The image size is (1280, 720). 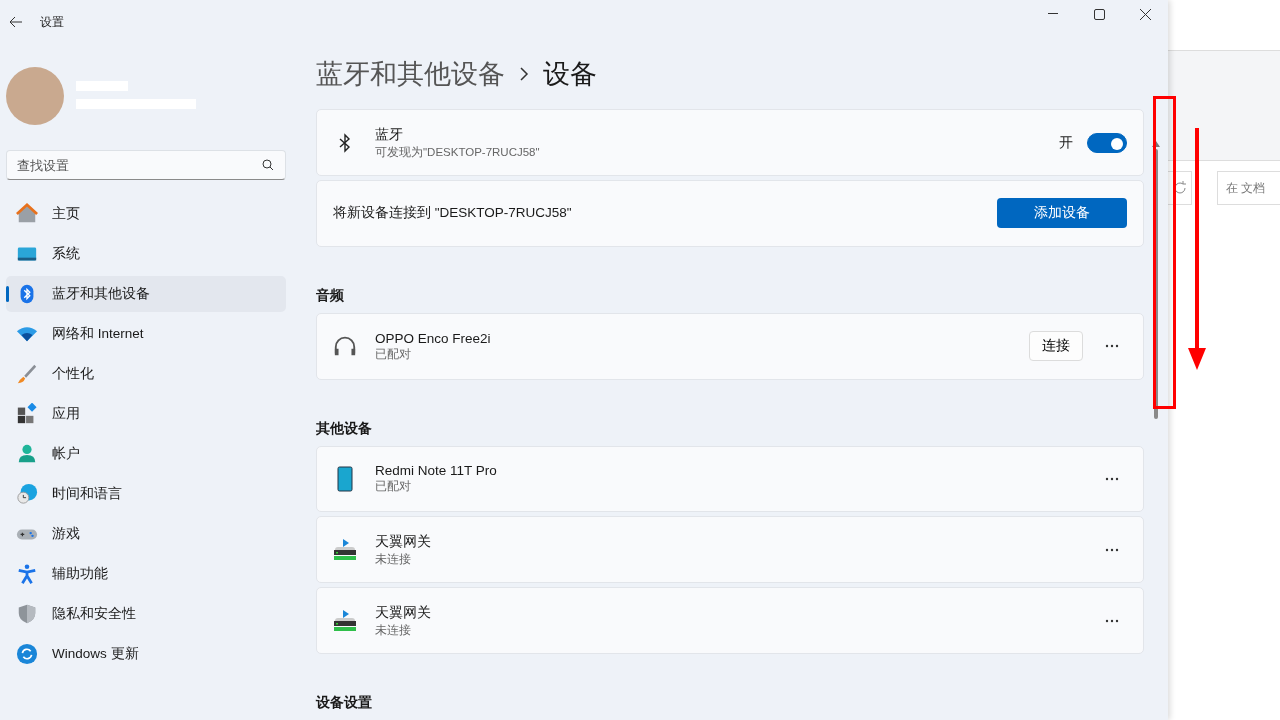 What do you see at coordinates (27, 374) in the screenshot?
I see `brush-icon` at bounding box center [27, 374].